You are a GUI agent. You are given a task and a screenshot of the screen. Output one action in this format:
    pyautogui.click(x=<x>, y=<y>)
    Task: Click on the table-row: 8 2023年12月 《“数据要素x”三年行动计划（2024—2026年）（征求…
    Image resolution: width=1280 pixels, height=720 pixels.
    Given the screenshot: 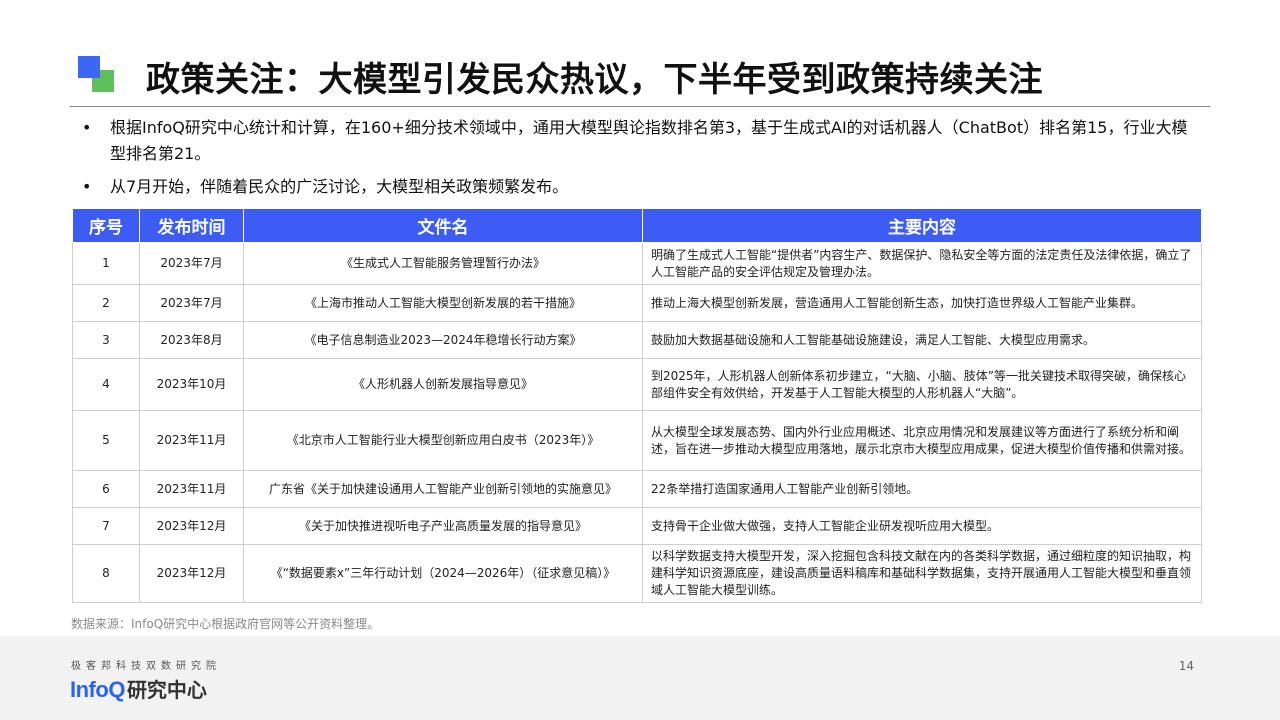 What is the action you would take?
    pyautogui.click(x=637, y=573)
    